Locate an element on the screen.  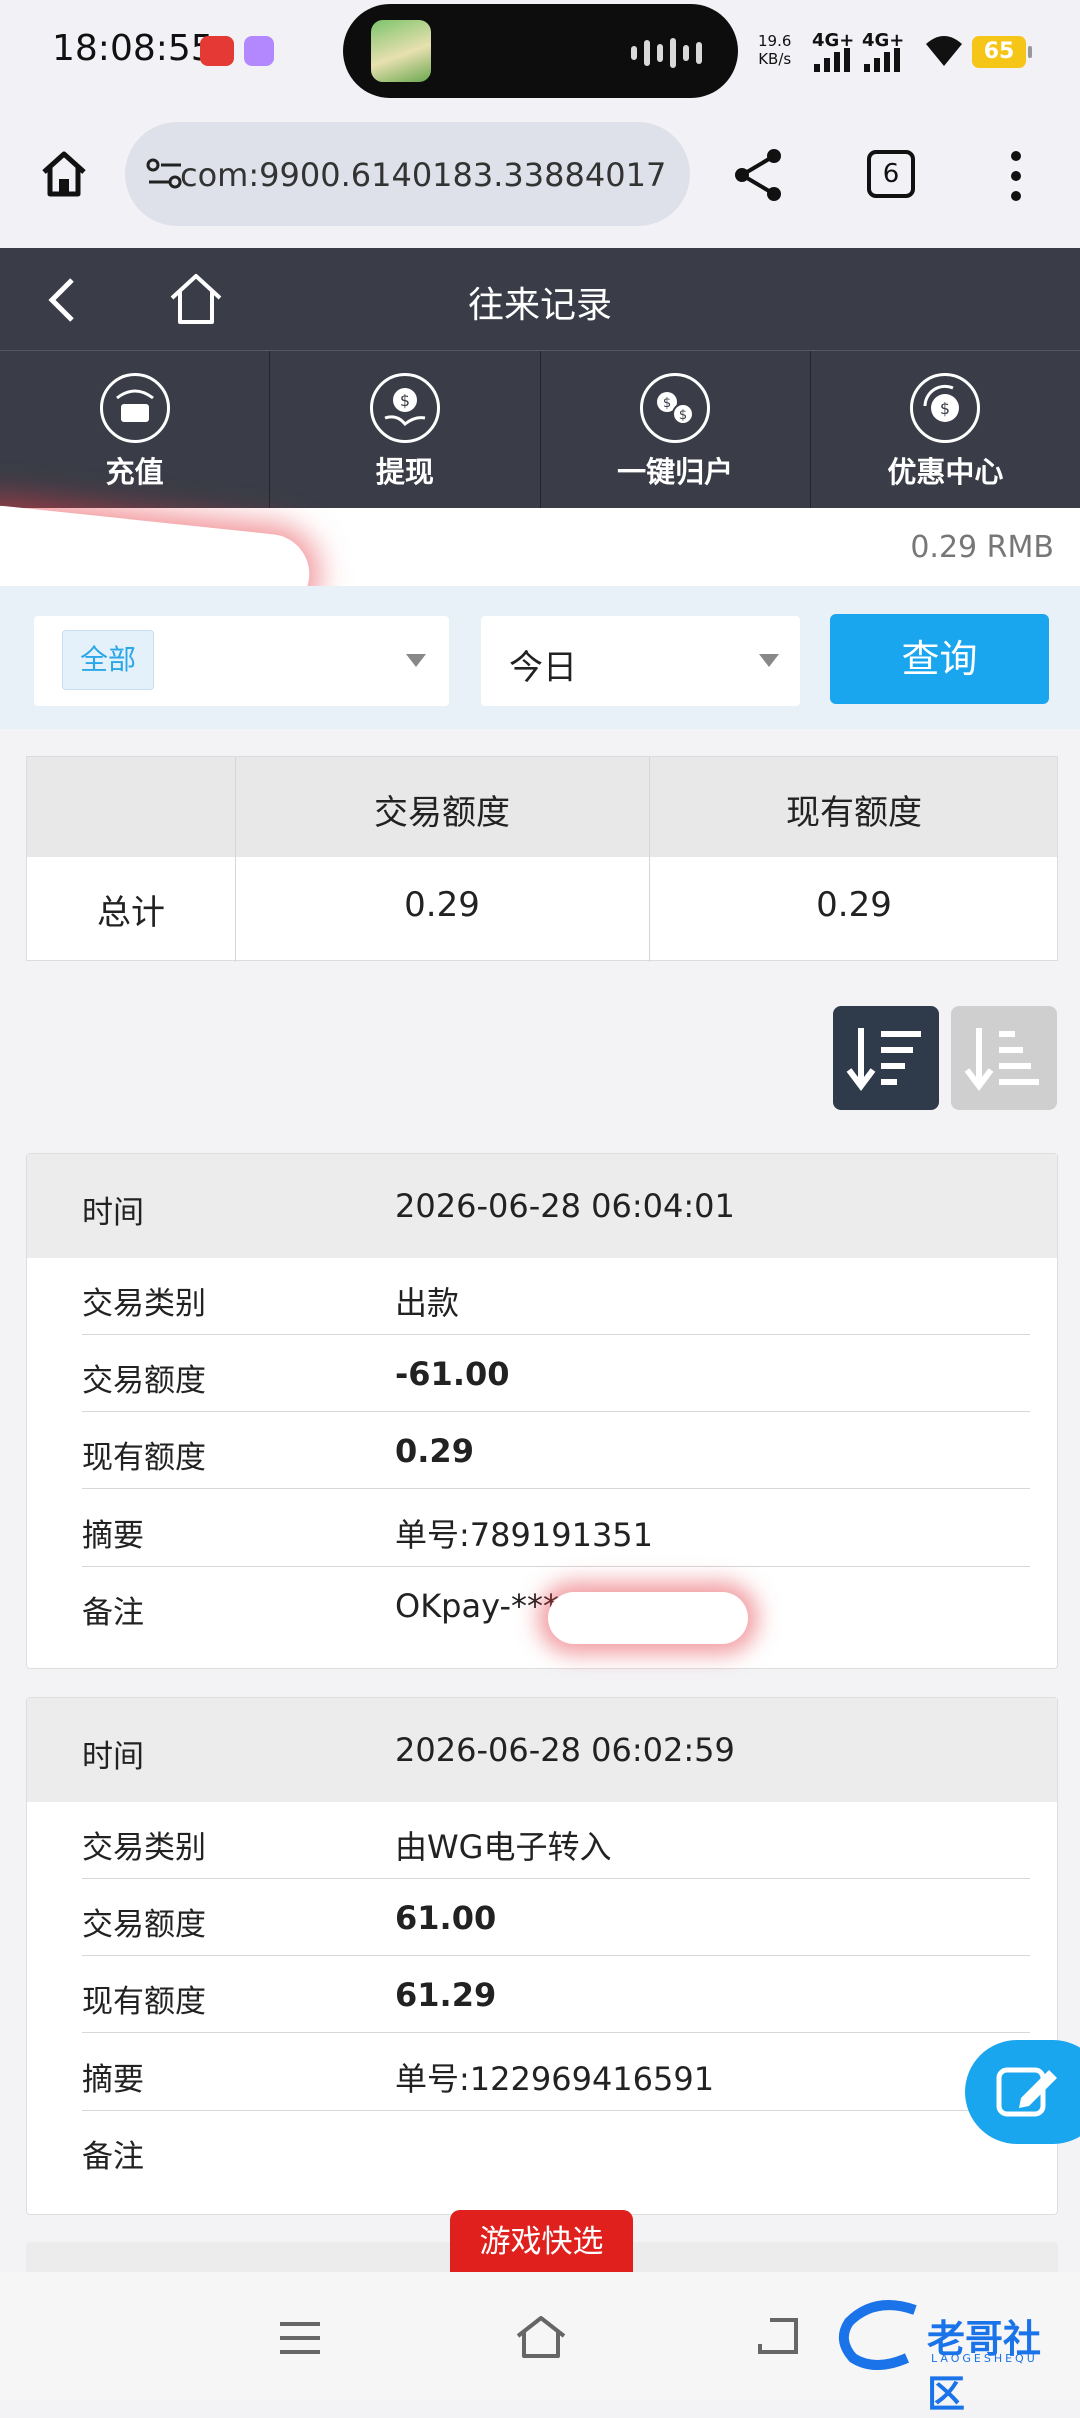
address-bar: 6140183.33884017.com:9900 is located at coordinates (407, 174).